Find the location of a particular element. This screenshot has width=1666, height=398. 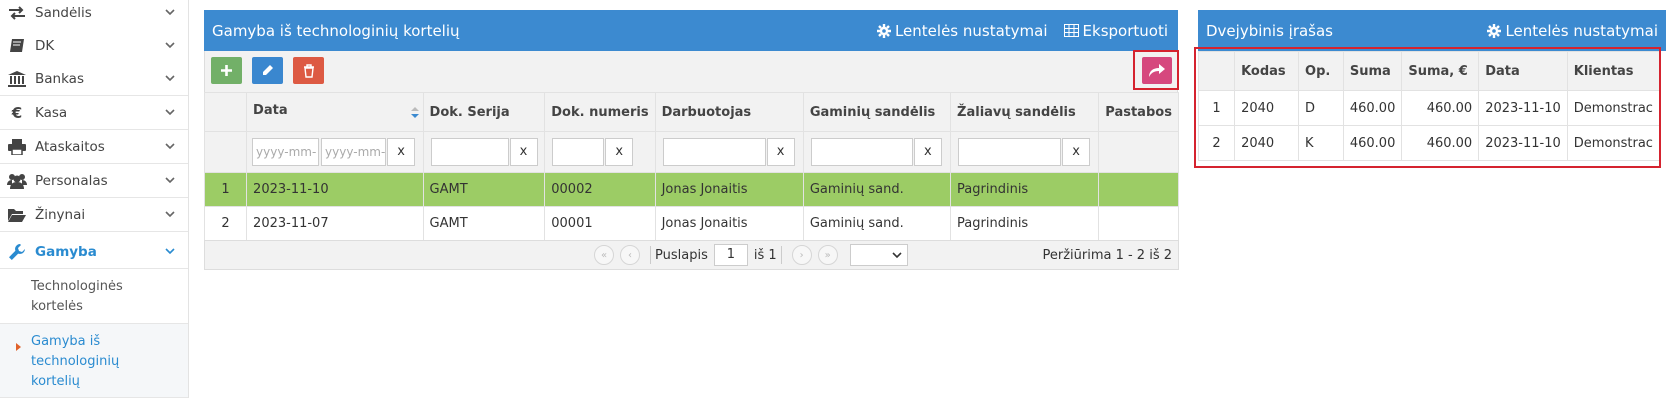

bank-icon is located at coordinates (17, 79).